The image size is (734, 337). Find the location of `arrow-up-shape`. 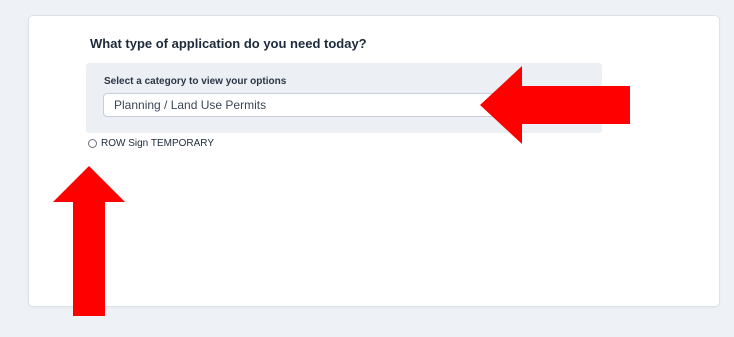

arrow-up-shape is located at coordinates (89, 241).